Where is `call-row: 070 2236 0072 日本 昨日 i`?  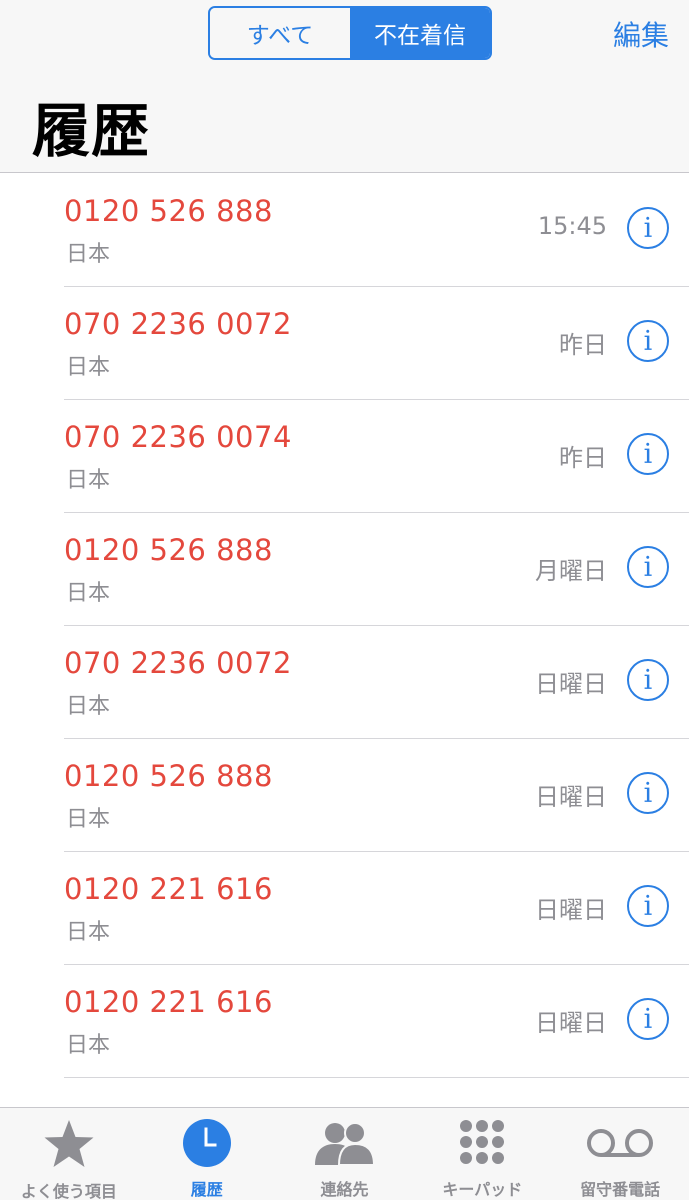 call-row: 070 2236 0072 日本 昨日 i is located at coordinates (344, 343).